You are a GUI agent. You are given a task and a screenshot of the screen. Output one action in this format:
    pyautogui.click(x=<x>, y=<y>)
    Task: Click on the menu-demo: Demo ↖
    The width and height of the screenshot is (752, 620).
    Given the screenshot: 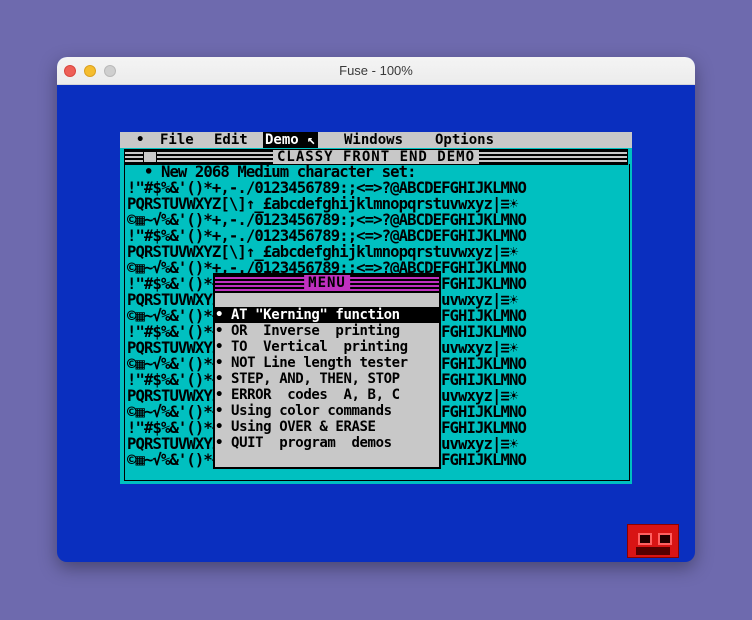 What is the action you would take?
    pyautogui.click(x=290, y=140)
    